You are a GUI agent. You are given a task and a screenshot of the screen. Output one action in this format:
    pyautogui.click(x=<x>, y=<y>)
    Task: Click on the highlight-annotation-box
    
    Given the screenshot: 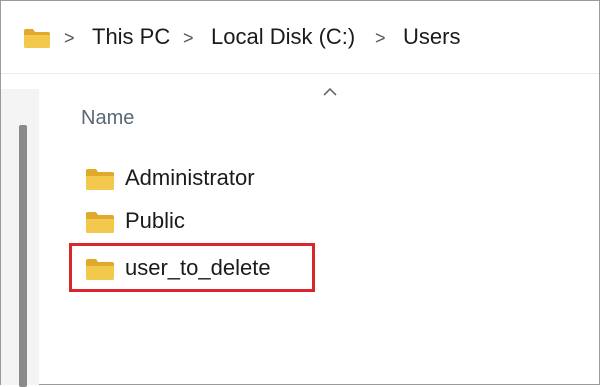 What is the action you would take?
    pyautogui.click(x=192, y=267)
    